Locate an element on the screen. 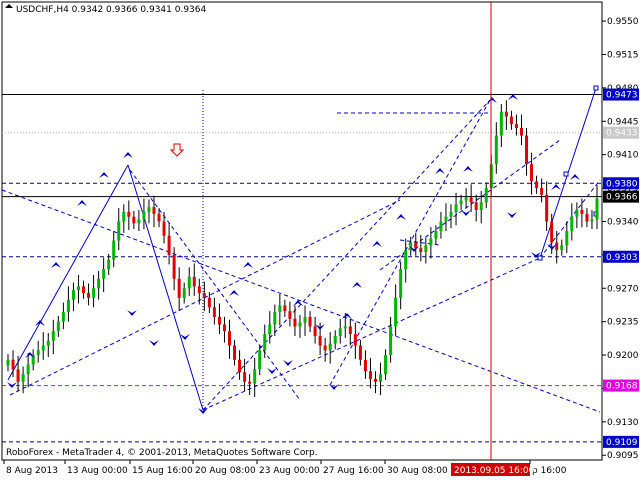 This screenshot has height=480, width=640. price-tag-label: 0.9380 is located at coordinates (622, 184).